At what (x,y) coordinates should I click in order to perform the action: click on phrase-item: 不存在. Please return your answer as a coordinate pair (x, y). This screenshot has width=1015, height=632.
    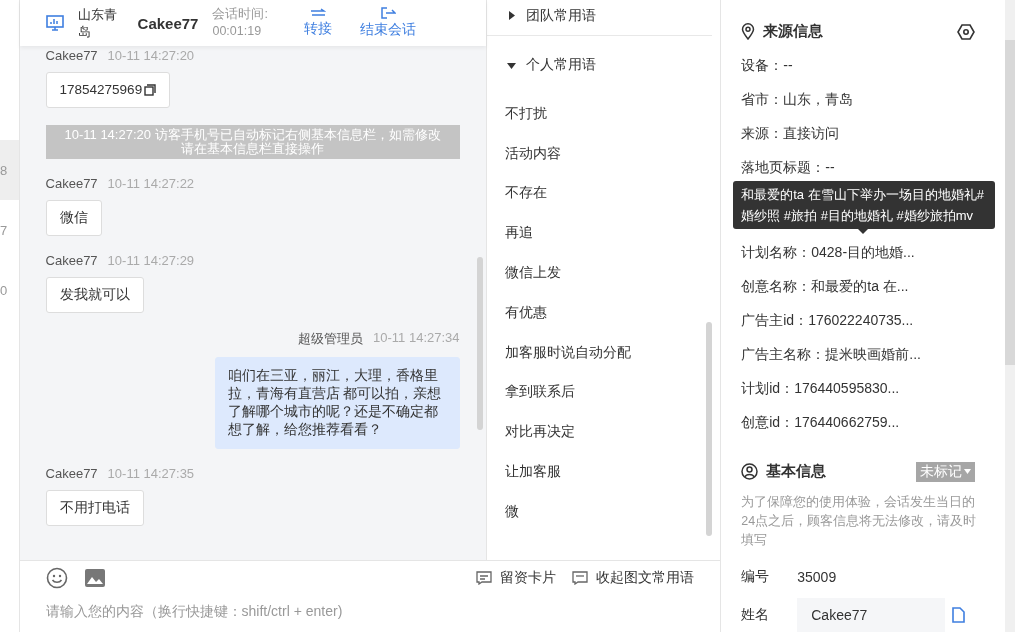
    Looking at the image, I should click on (603, 193).